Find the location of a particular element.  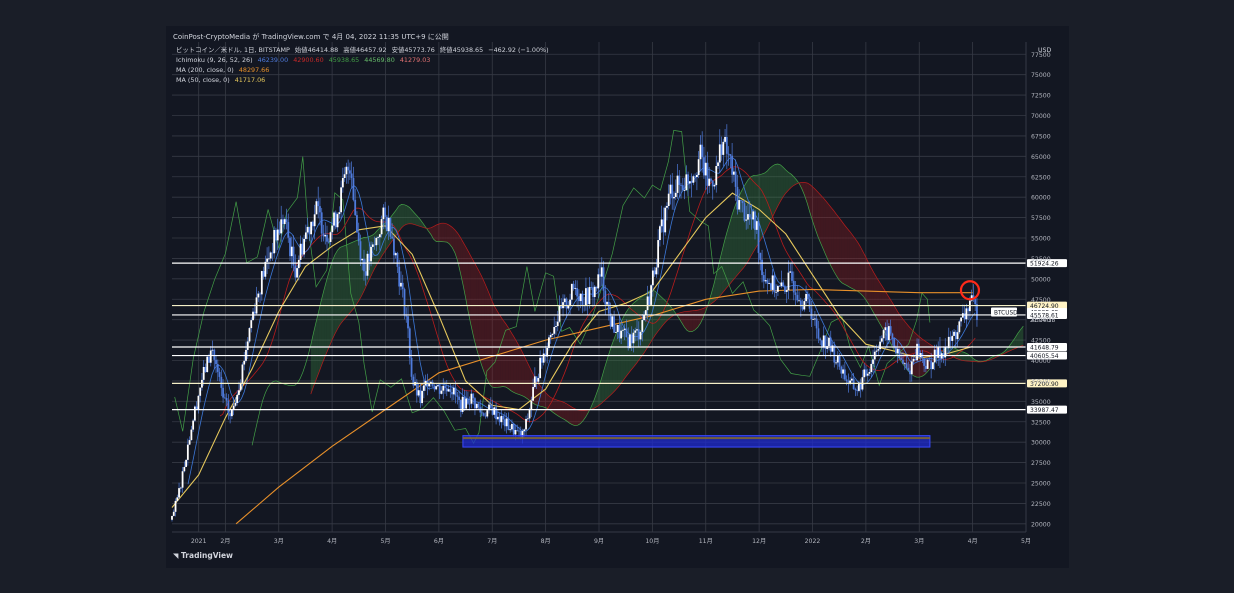

x-tick-label: 12月 is located at coordinates (759, 541).